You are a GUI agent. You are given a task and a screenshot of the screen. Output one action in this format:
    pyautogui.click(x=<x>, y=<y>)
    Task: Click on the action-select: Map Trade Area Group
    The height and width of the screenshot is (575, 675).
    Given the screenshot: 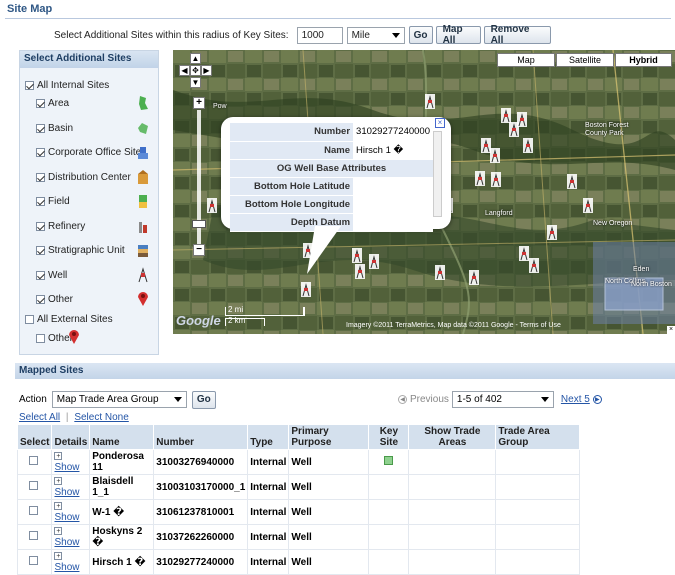 What is the action you would take?
    pyautogui.click(x=119, y=399)
    